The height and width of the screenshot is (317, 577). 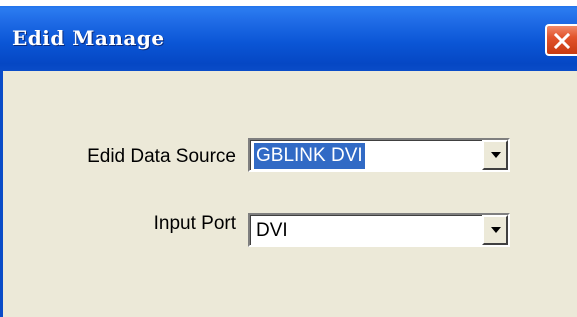 I want to click on close-icon, so click(x=562, y=41).